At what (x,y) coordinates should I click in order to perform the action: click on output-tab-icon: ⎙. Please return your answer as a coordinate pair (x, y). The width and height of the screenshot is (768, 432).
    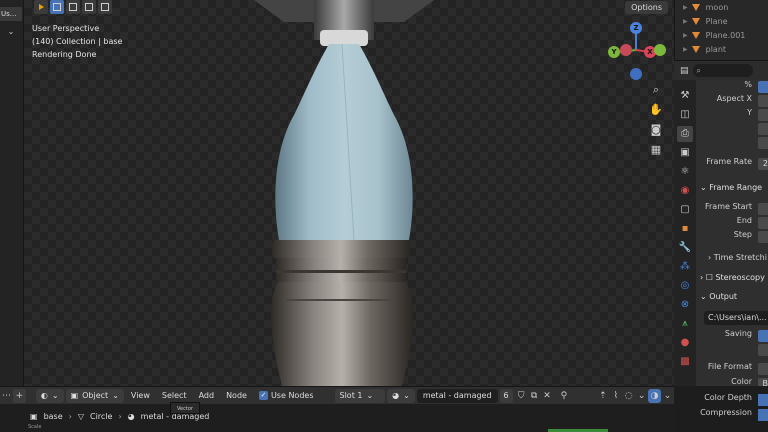
    Looking at the image, I should click on (685, 134).